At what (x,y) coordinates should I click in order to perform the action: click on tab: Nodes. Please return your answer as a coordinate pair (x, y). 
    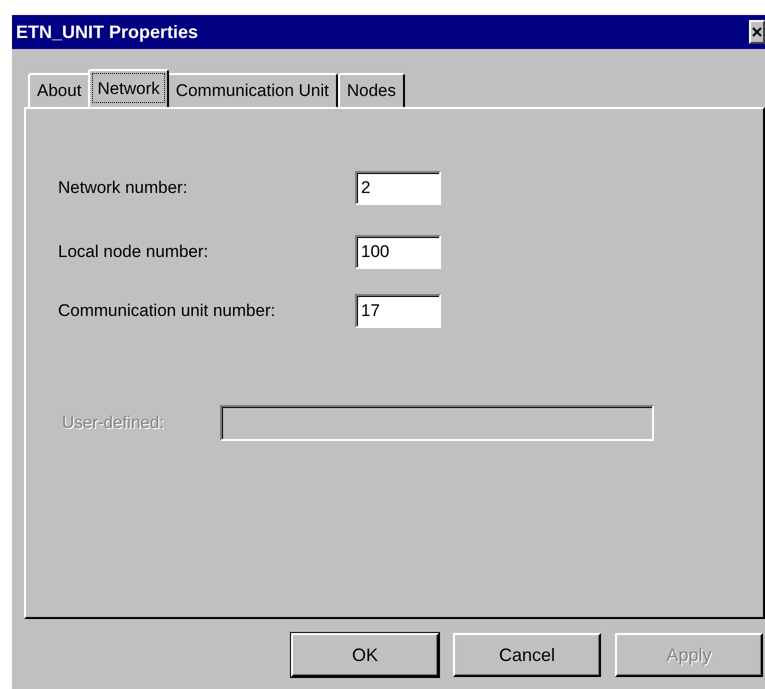
    Looking at the image, I should click on (371, 90).